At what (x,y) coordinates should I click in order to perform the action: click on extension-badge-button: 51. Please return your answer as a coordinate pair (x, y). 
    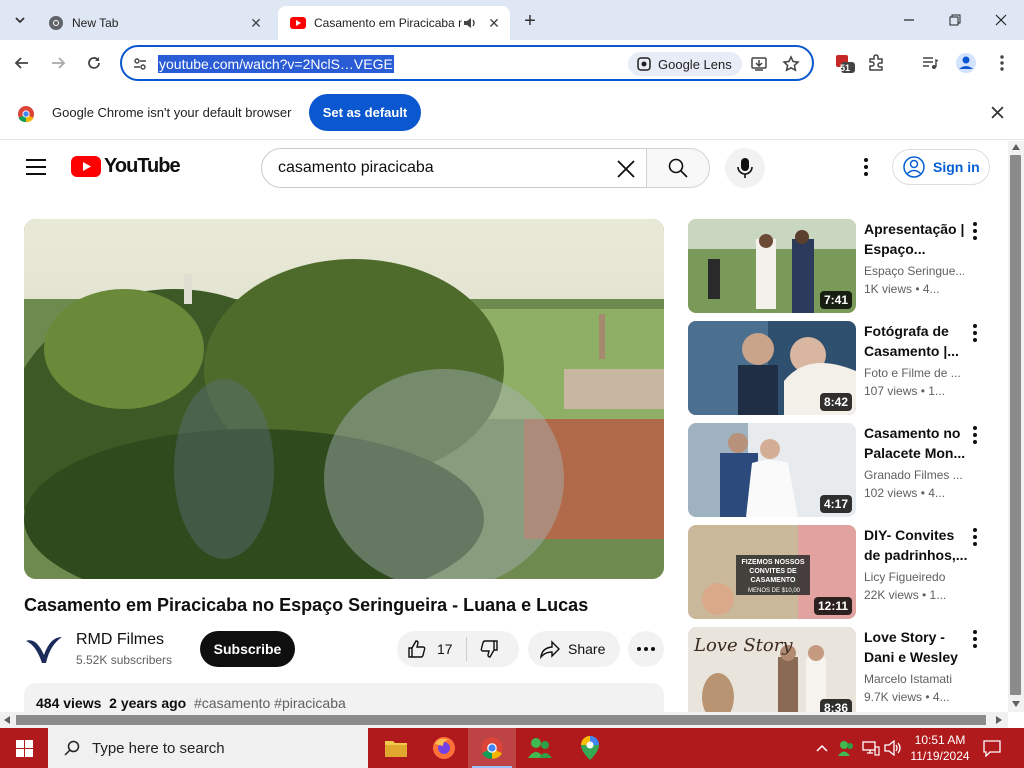
    Looking at the image, I should click on (844, 63).